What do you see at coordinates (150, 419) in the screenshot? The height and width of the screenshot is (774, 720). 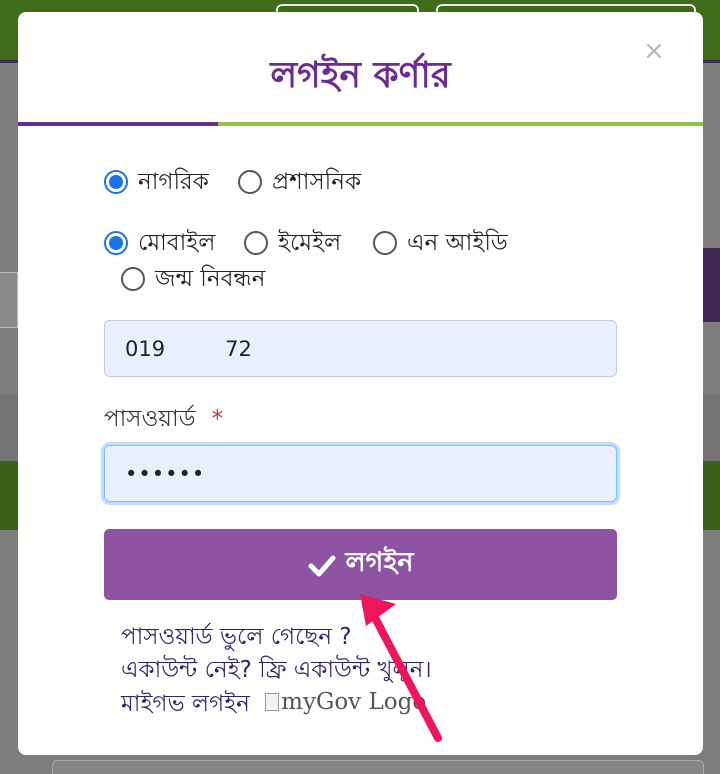 I see `password-label: পাসওয়ার্ড` at bounding box center [150, 419].